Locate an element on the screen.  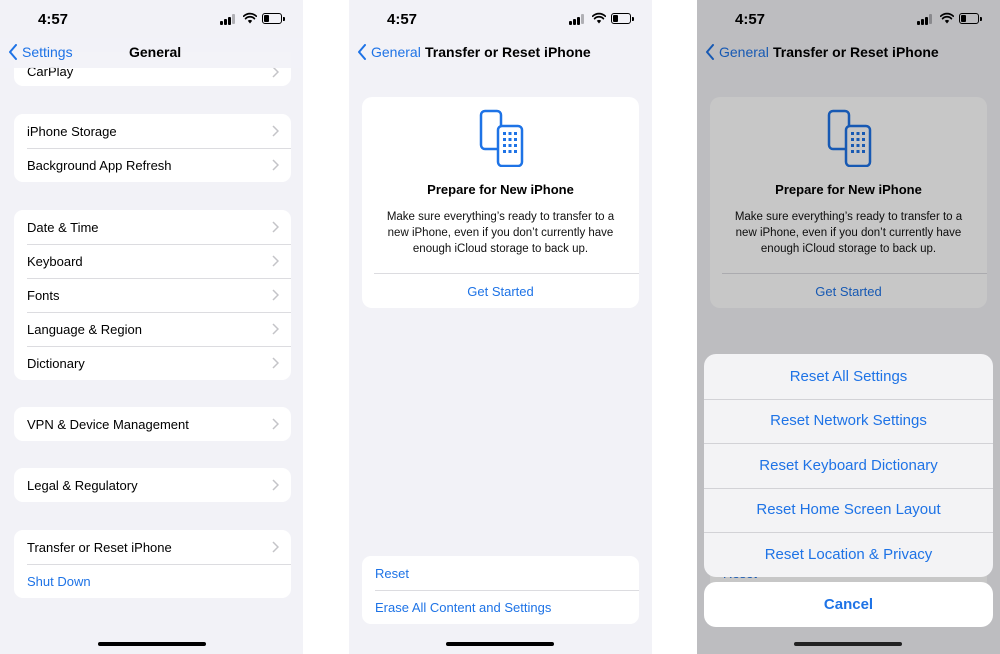
list-item-label: iPhone Storage is located at coordinates (72, 131).